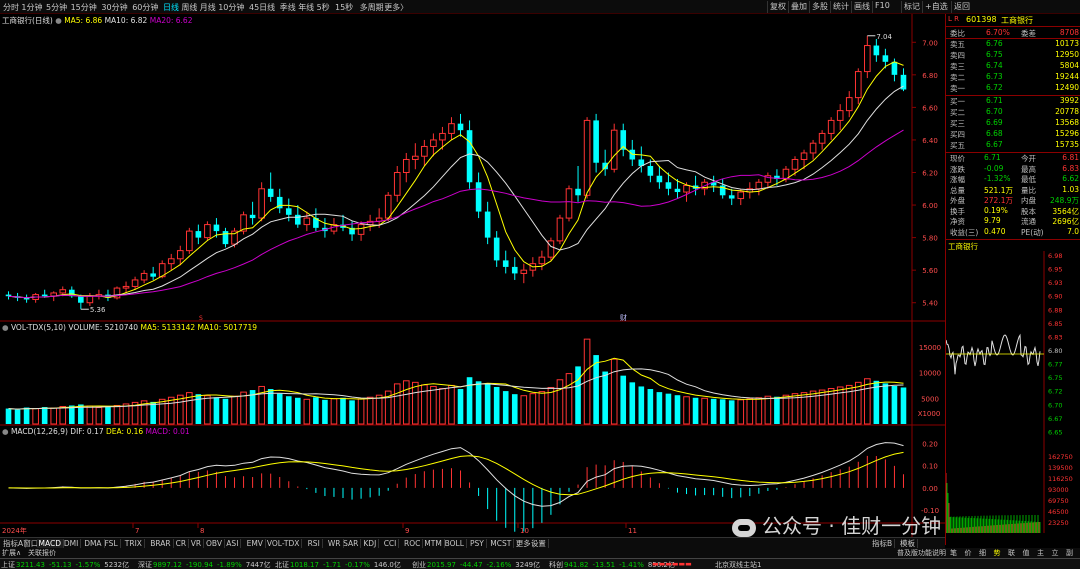  I want to click on index-amount: 3249亿, so click(528, 565).